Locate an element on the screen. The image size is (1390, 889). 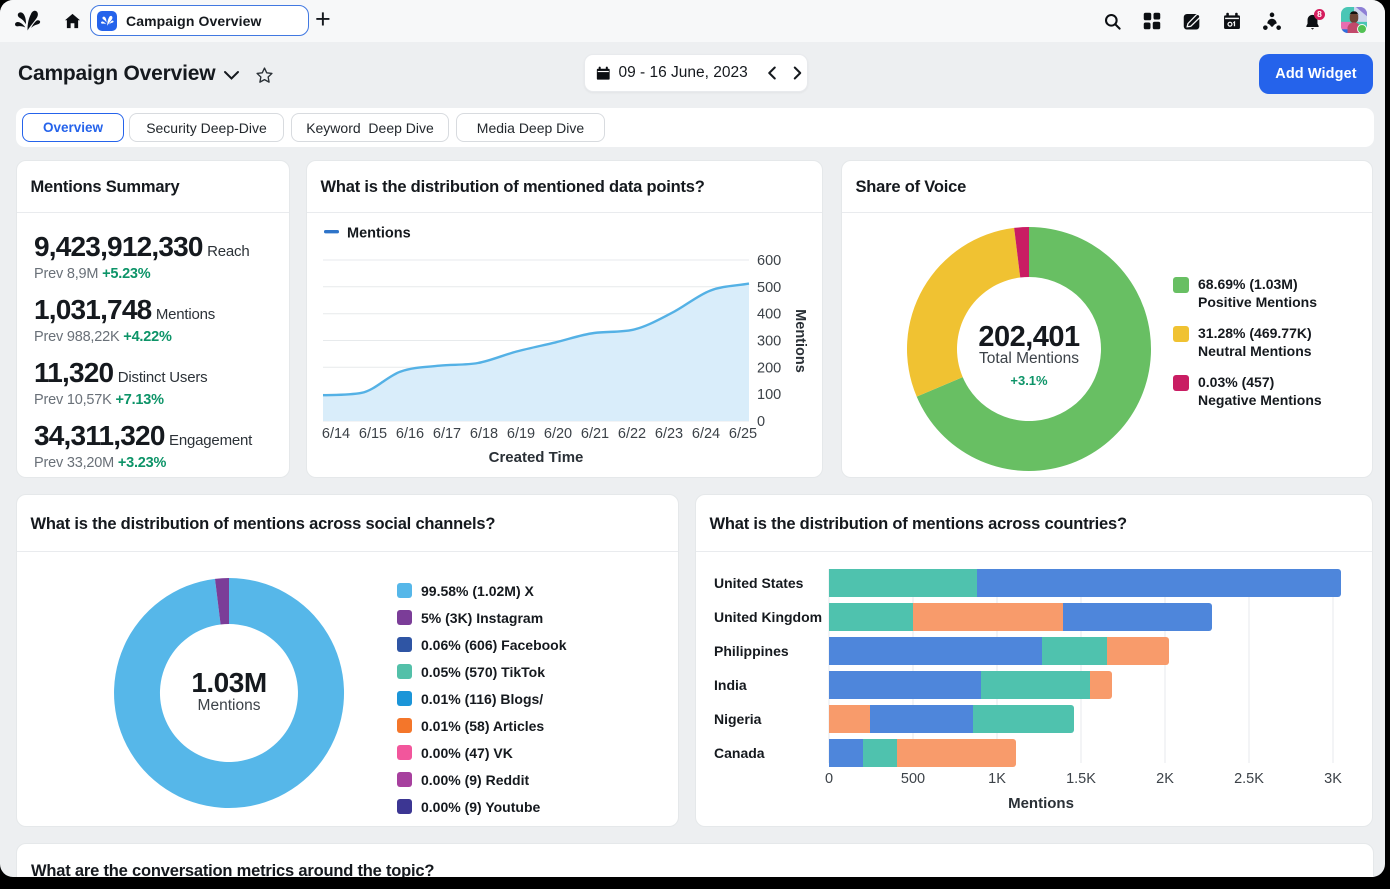
svg-text: 6/22 is located at coordinates (632, 434).